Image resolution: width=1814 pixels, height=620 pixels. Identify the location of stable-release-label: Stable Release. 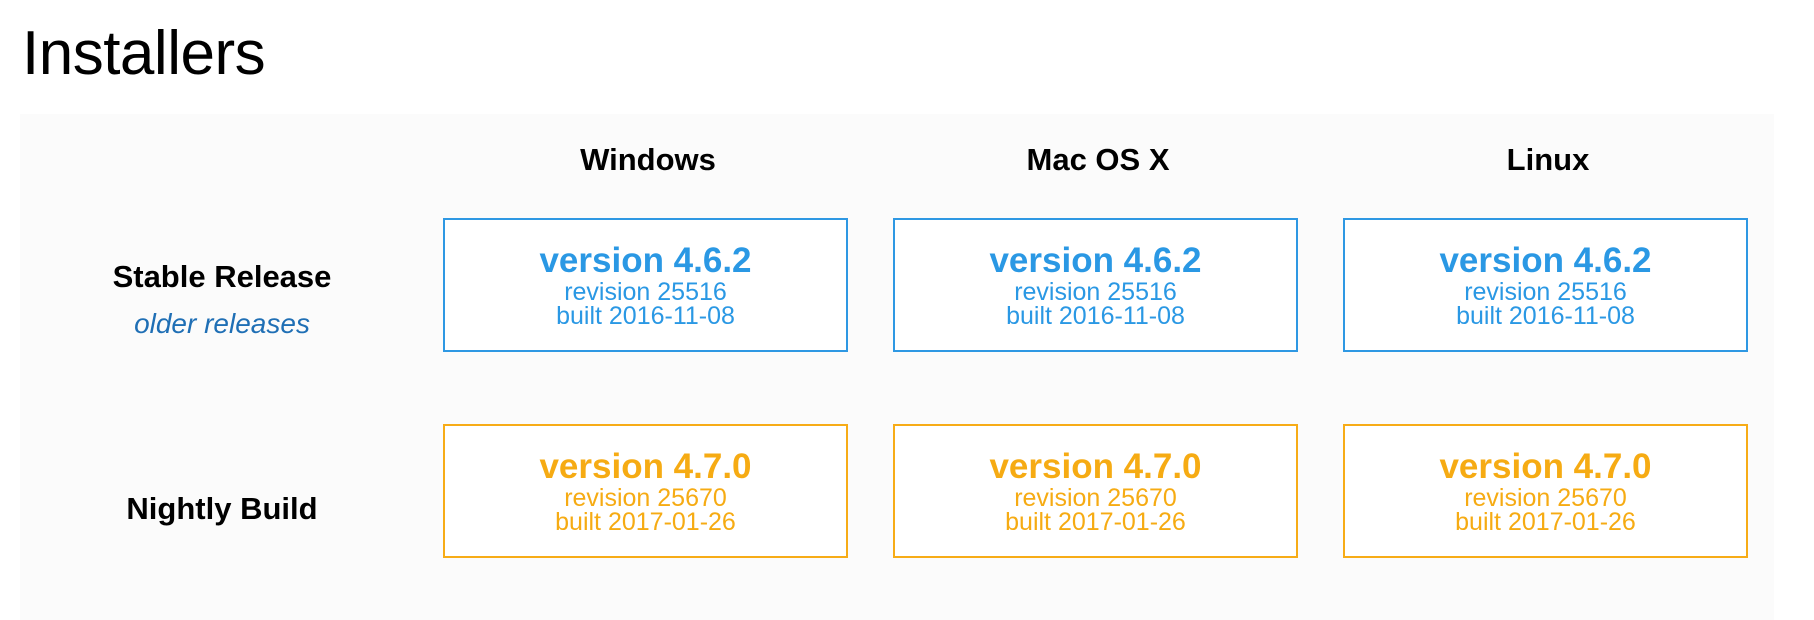
(222, 276).